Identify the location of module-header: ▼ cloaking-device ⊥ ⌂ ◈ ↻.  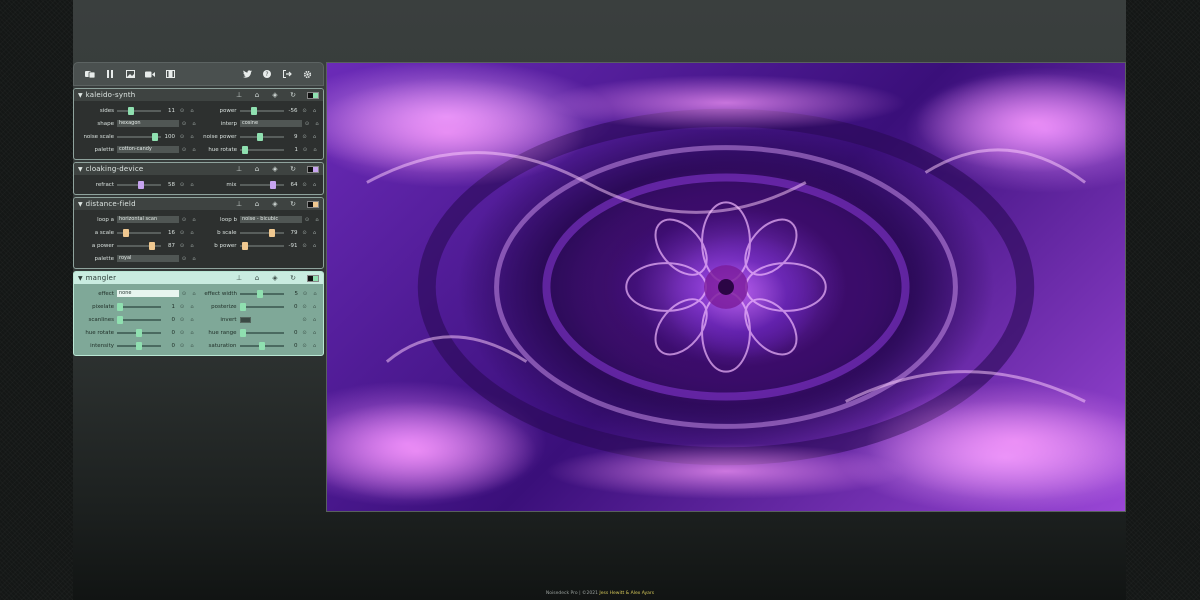
(198, 169).